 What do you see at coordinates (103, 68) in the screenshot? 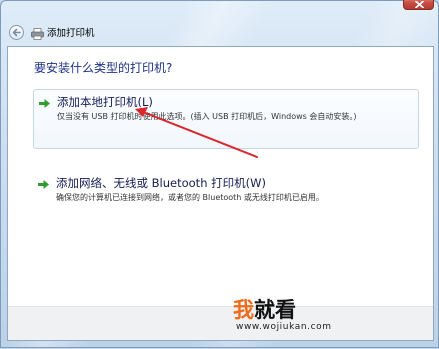
I see `page-heading: 要安装什么类型的打印机?` at bounding box center [103, 68].